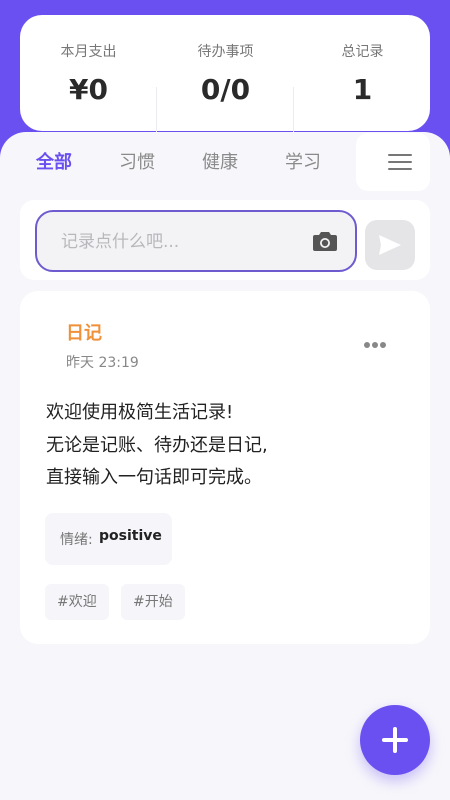 The image size is (450, 800). What do you see at coordinates (88, 52) in the screenshot?
I see `stat-label: 本月支出` at bounding box center [88, 52].